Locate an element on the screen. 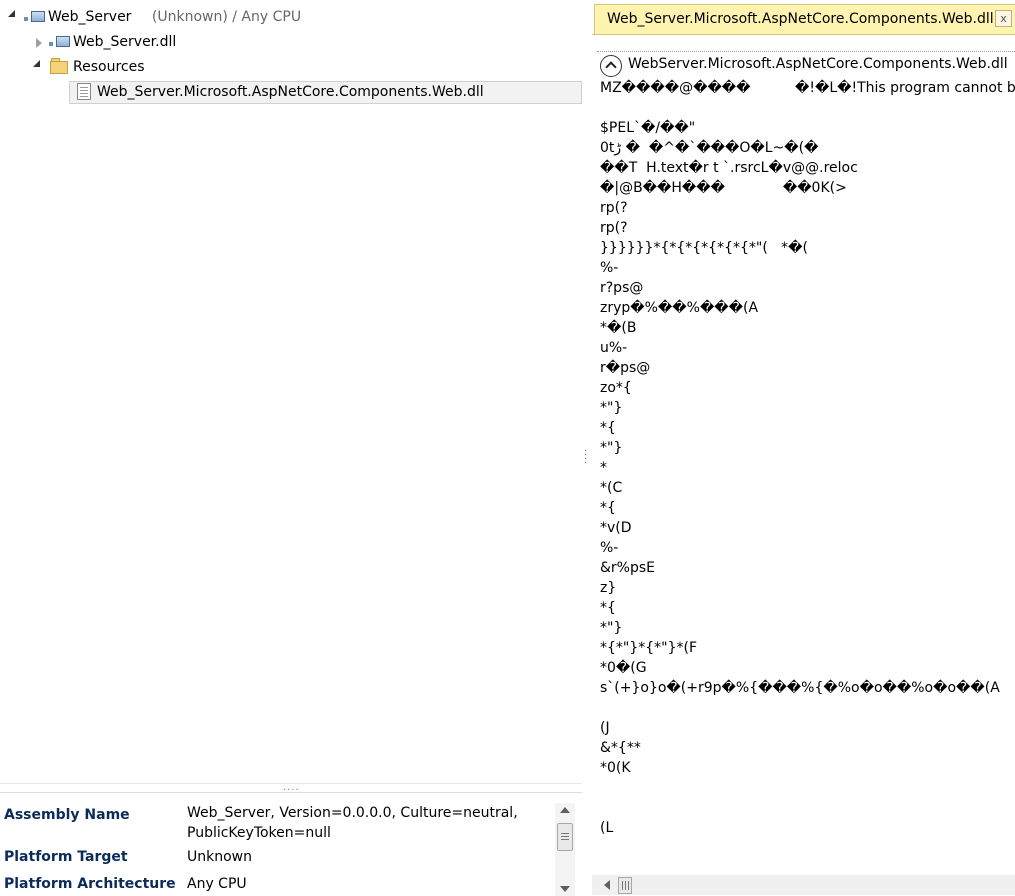  tree-item-web-server-dll: Web_Server.dll is located at coordinates (124, 42).